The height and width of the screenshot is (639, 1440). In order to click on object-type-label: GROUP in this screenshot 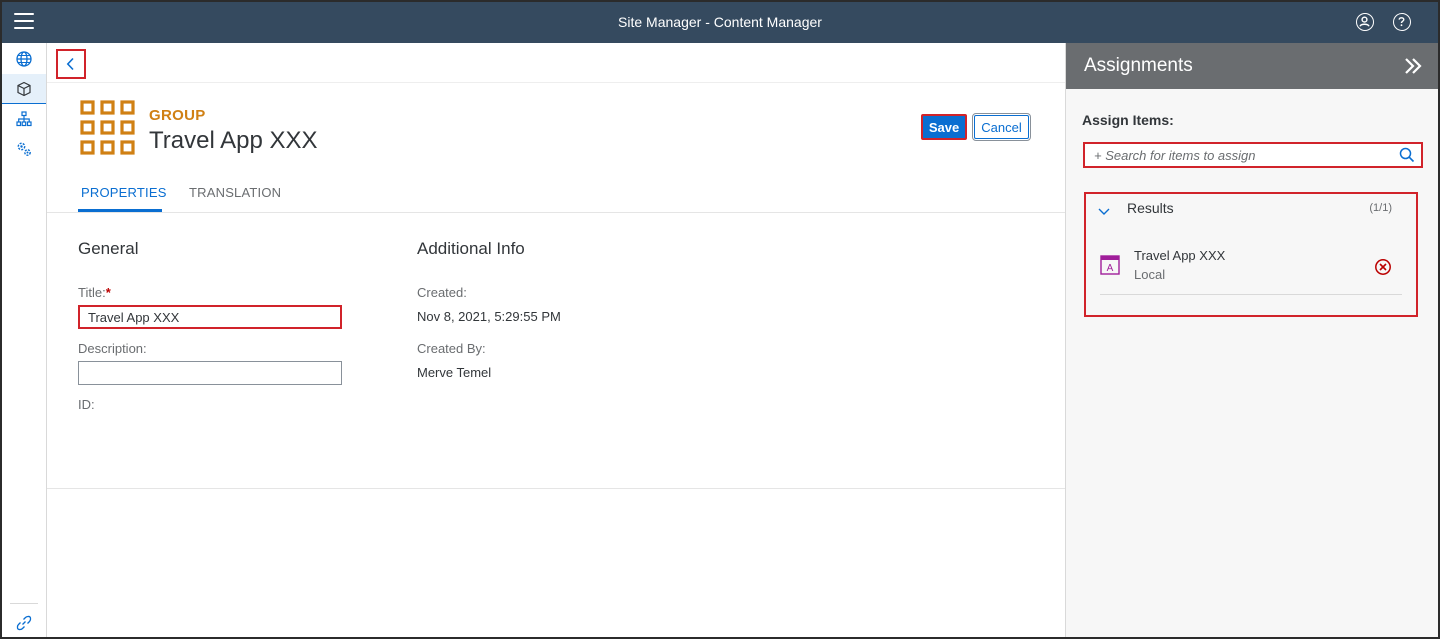, I will do `click(177, 115)`.